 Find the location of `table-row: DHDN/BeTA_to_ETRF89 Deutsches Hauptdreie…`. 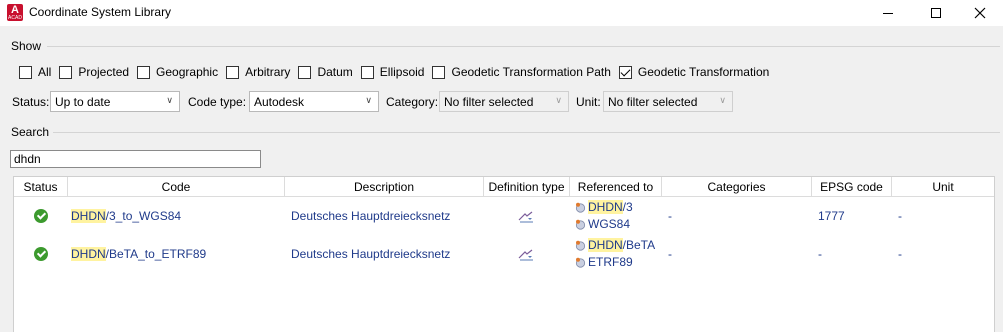

table-row: DHDN/BeTA_to_ETRF89 Deutsches Hauptdreie… is located at coordinates (504, 255).